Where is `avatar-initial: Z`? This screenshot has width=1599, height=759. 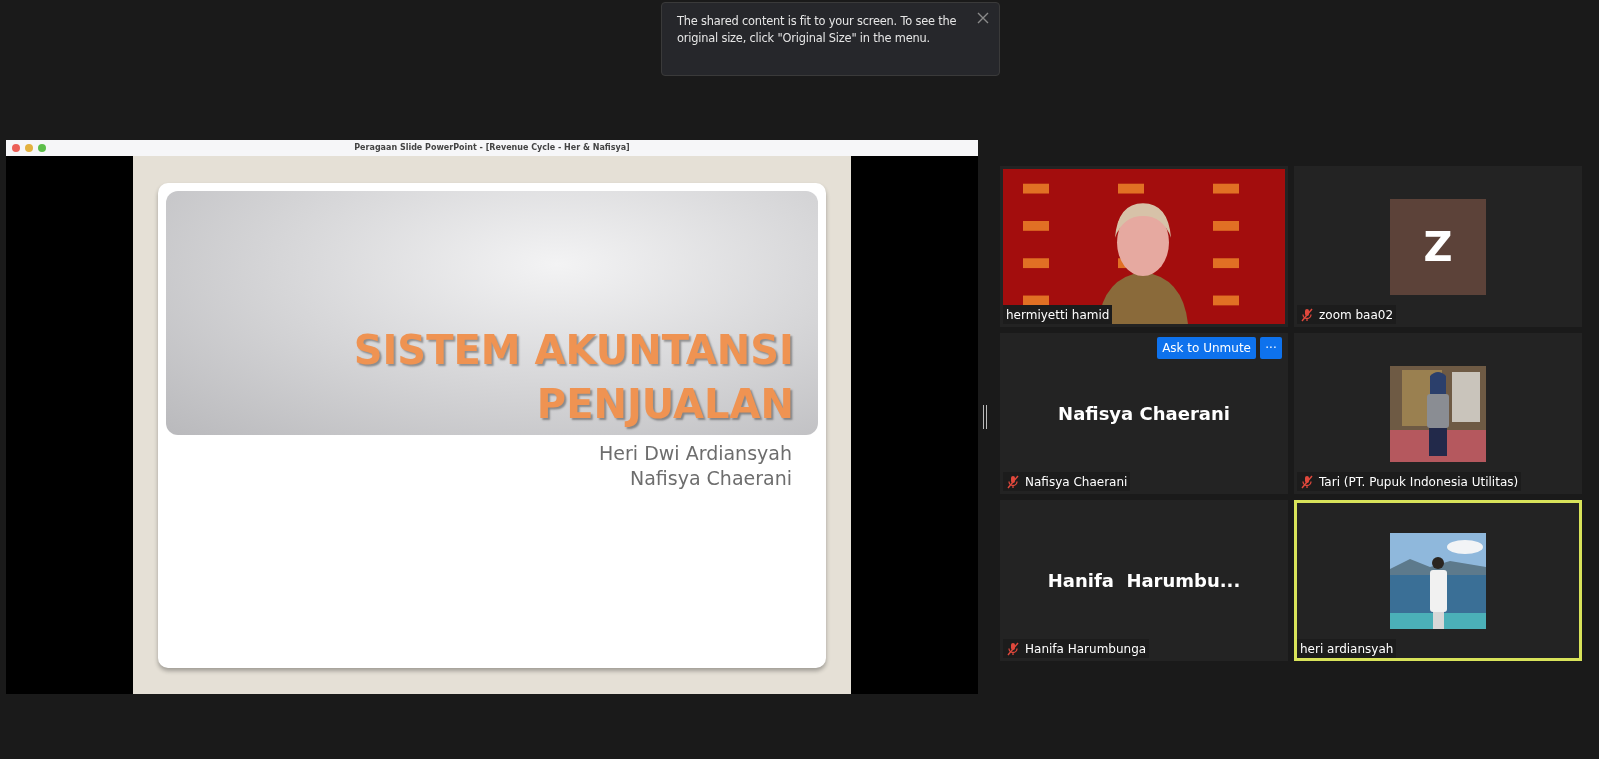 avatar-initial: Z is located at coordinates (1438, 246).